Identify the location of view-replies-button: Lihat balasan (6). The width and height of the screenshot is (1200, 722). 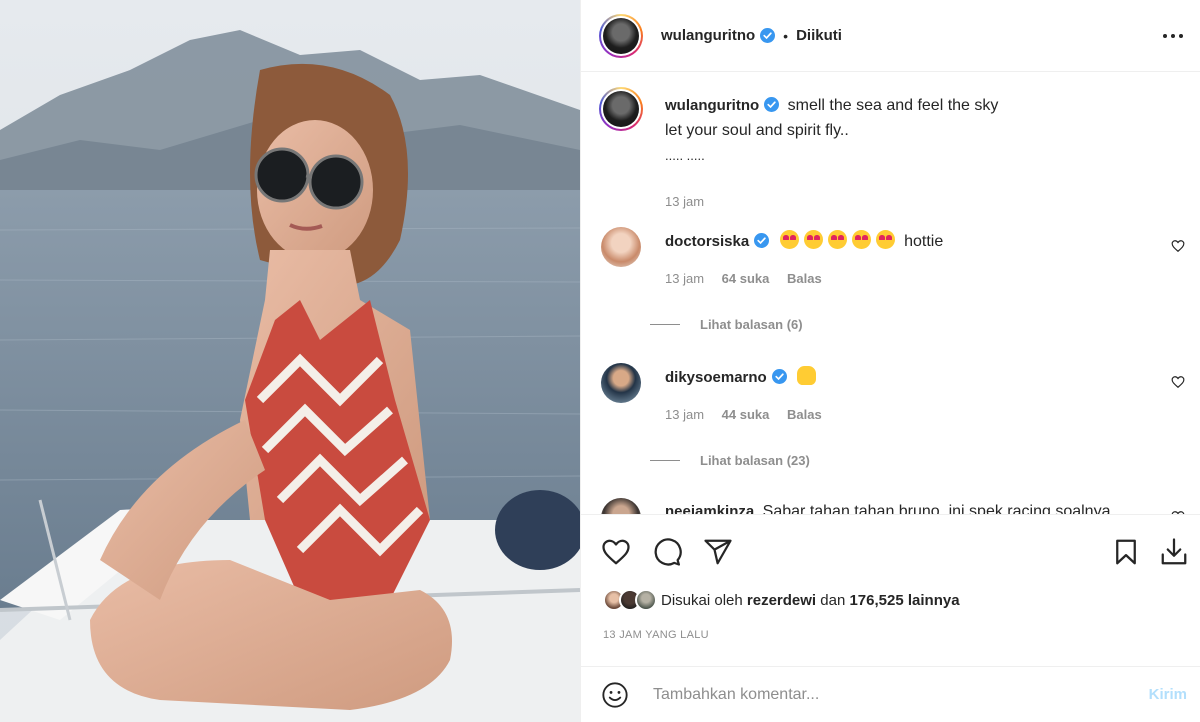
(725, 324).